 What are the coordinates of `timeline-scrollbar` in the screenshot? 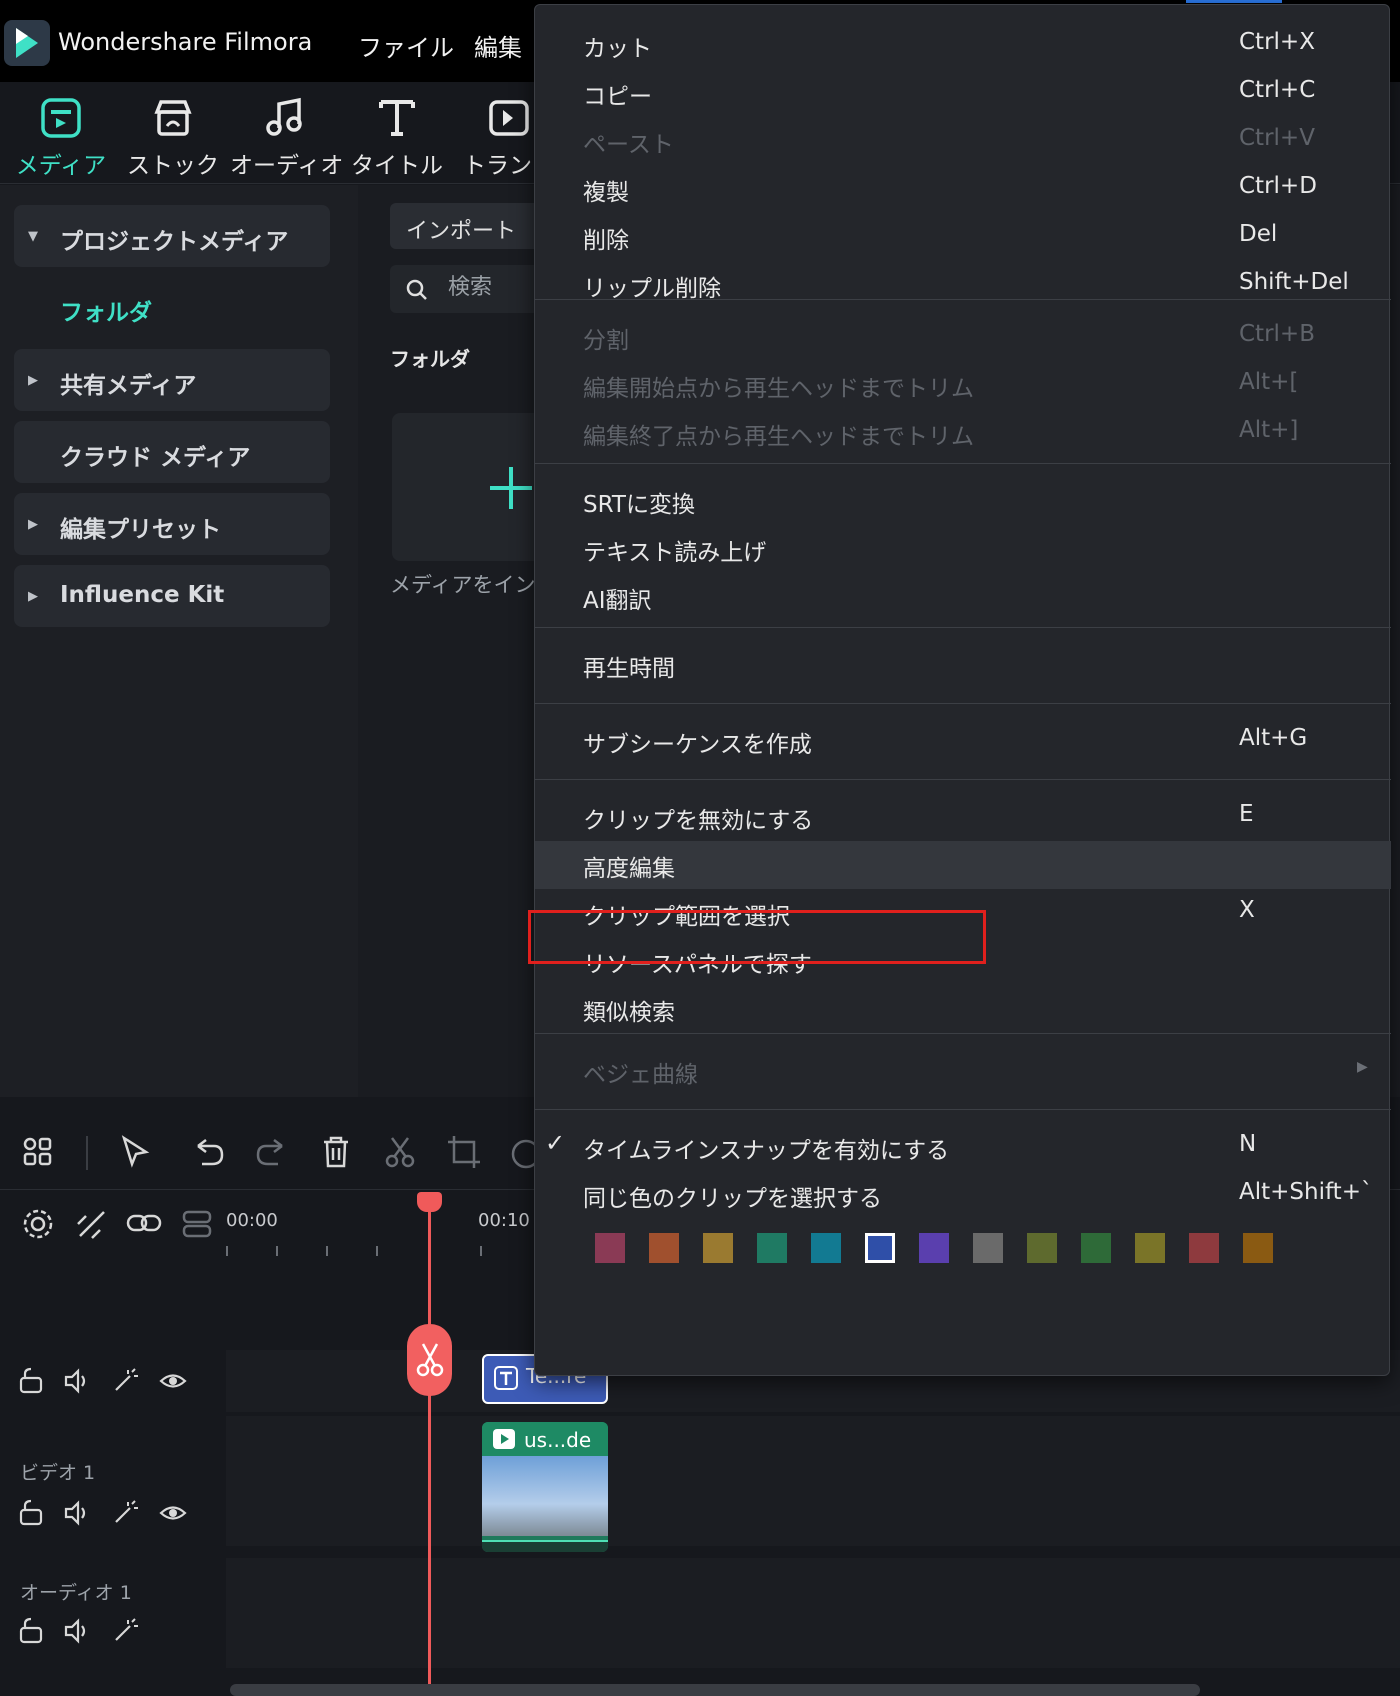 It's located at (715, 1690).